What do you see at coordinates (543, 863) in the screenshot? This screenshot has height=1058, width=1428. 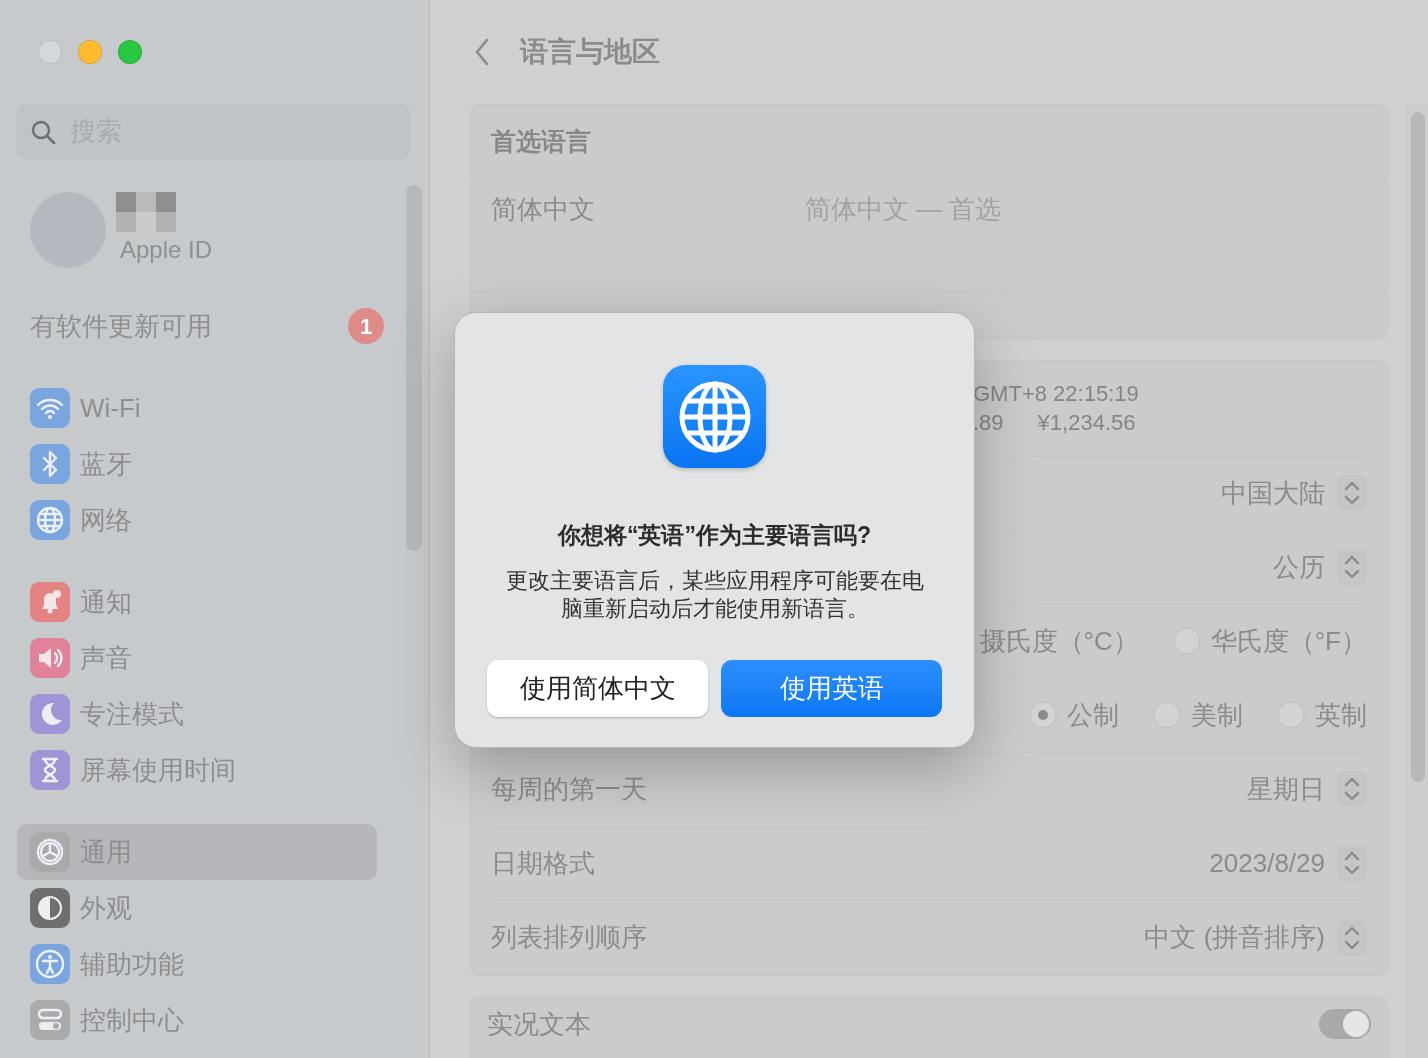 I see `setting-label: 日期格式` at bounding box center [543, 863].